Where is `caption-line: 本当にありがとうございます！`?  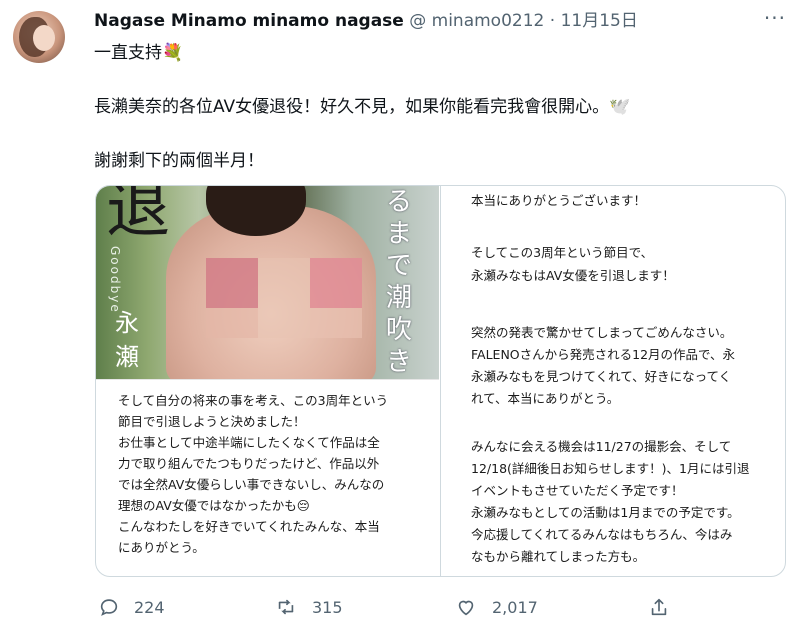 caption-line: 本当にありがとうございます！ is located at coordinates (559, 200).